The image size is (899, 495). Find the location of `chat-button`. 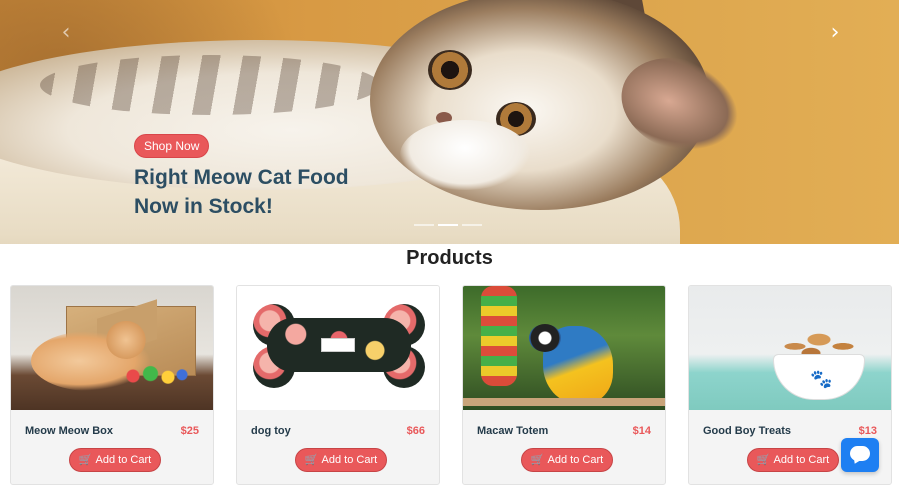

chat-button is located at coordinates (860, 455).